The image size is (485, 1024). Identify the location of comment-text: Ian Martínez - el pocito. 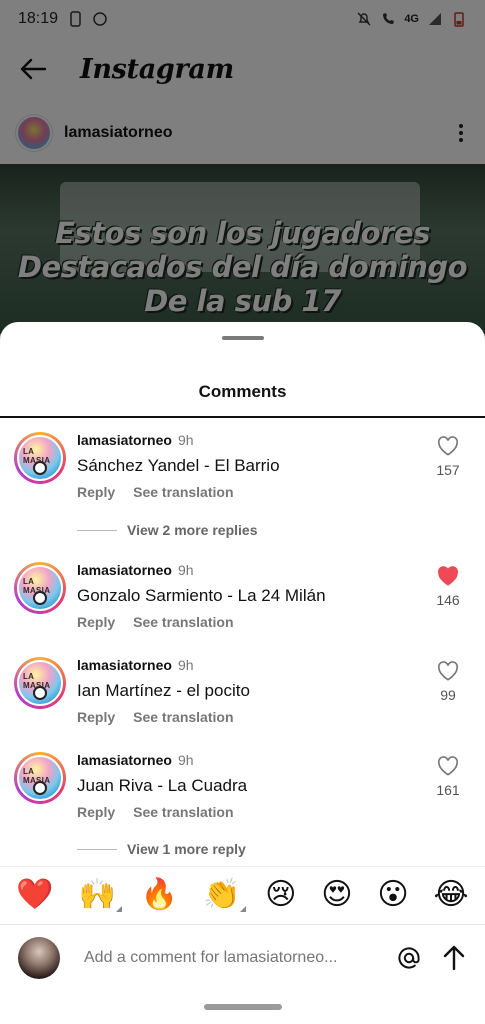
(163, 690).